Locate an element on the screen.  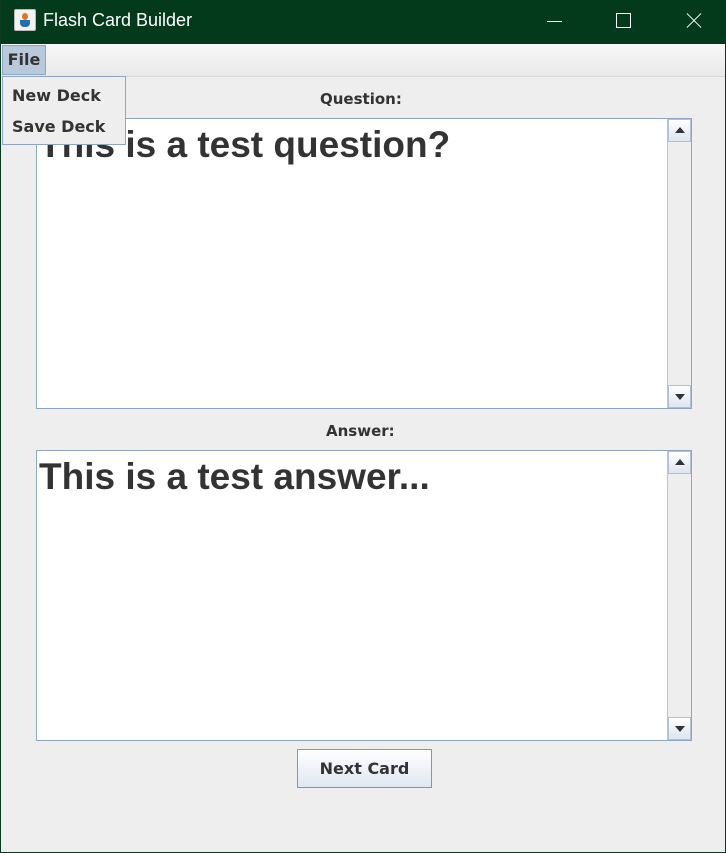
answer-scrollbar is located at coordinates (679, 595).